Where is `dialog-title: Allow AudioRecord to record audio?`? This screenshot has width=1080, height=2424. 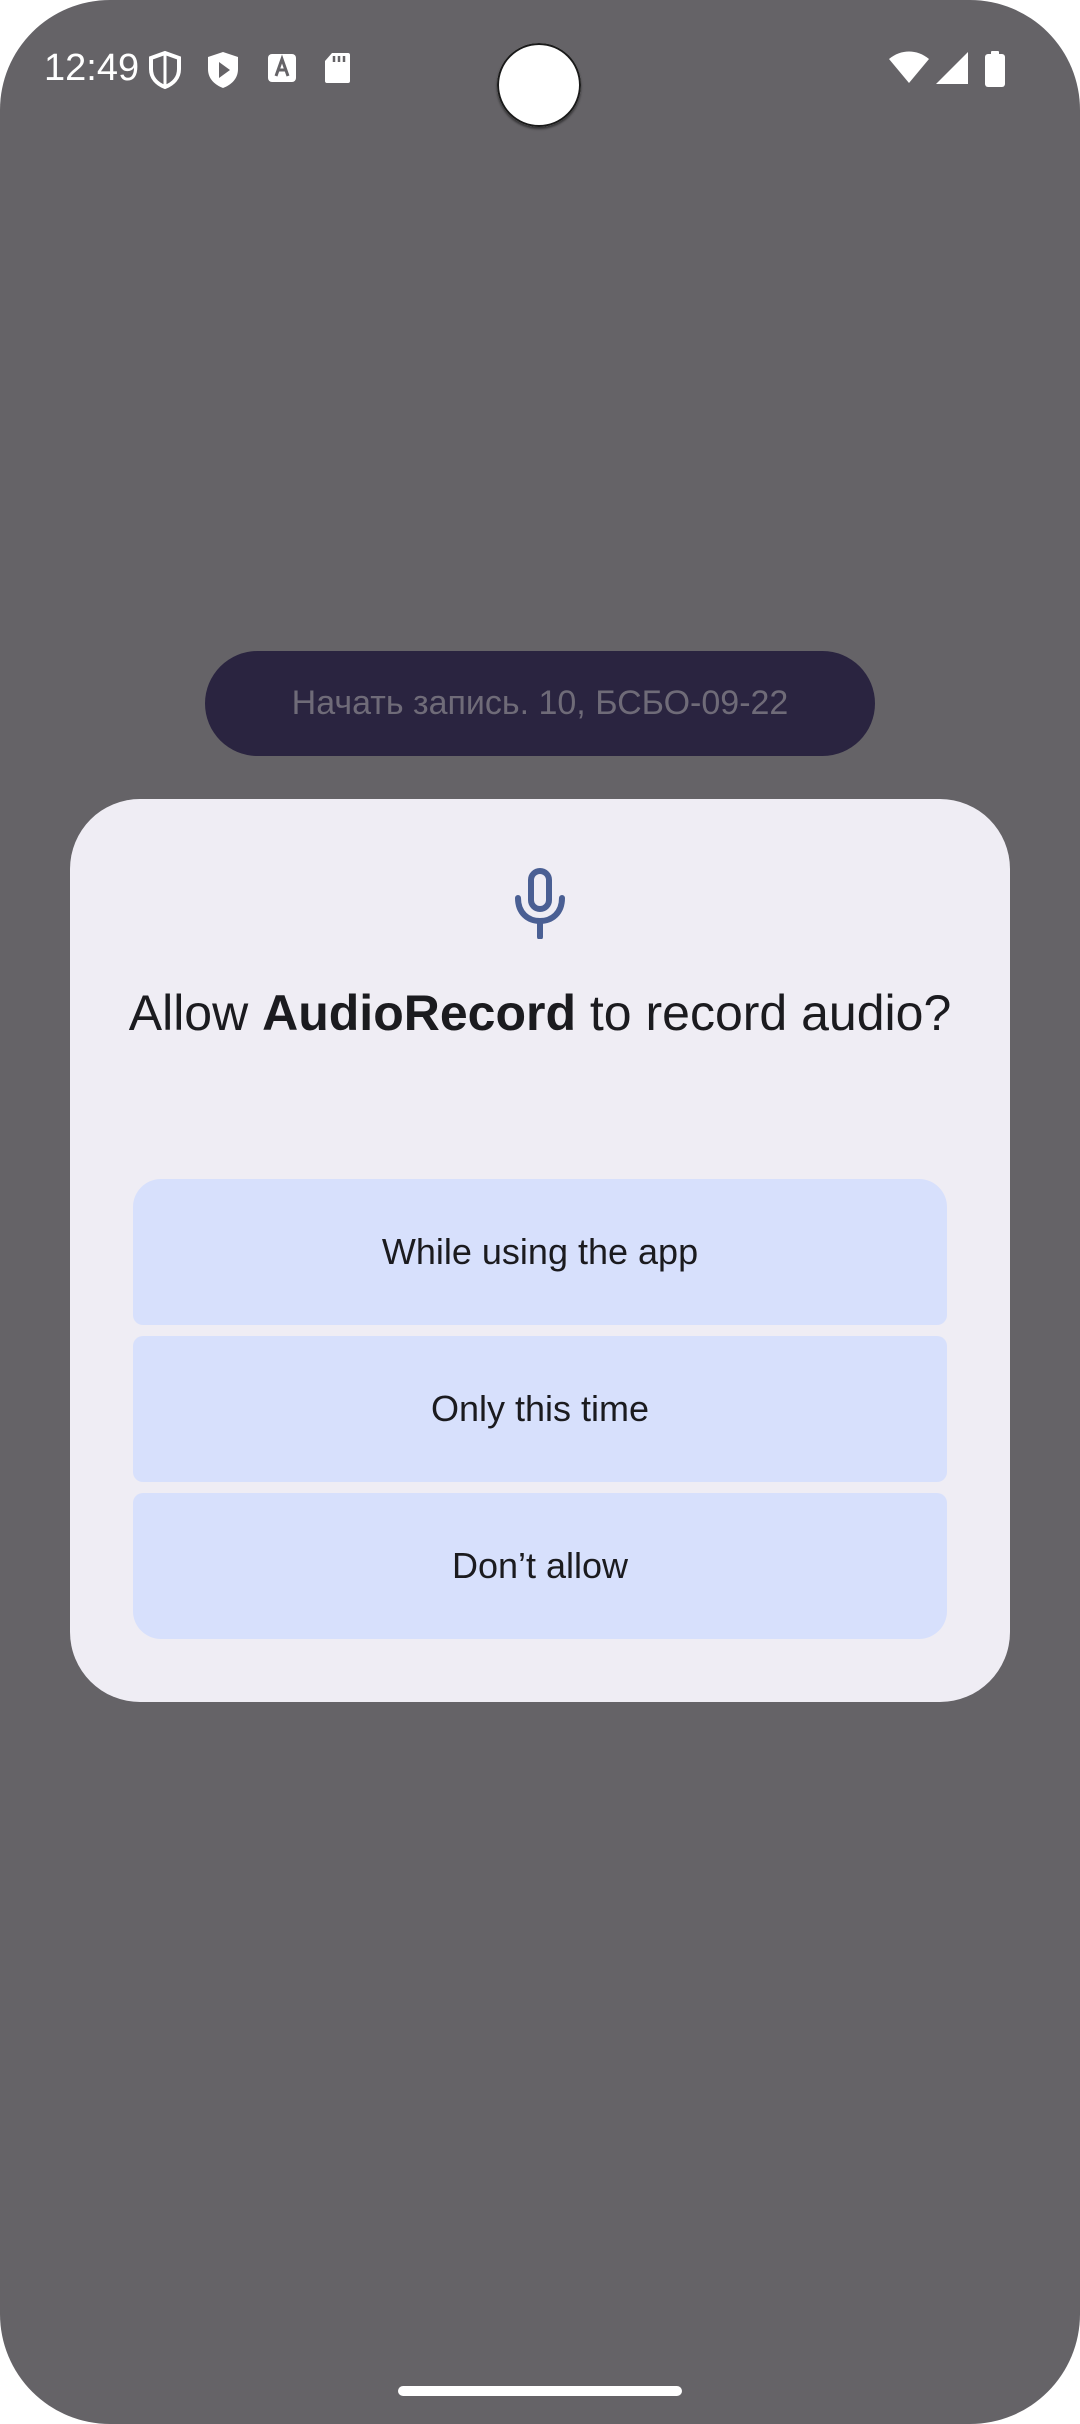 dialog-title: Allow AudioRecord to record audio? is located at coordinates (540, 1013).